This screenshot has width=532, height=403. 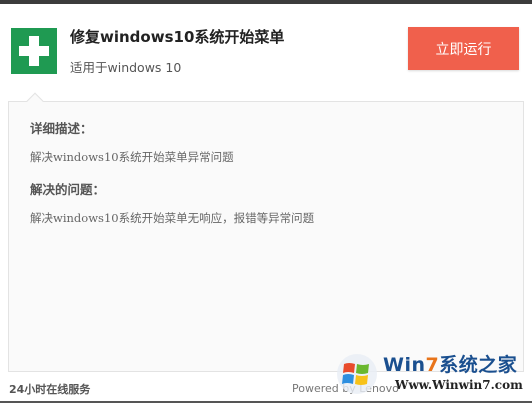 What do you see at coordinates (35, 101) in the screenshot?
I see `panel-pointer` at bounding box center [35, 101].